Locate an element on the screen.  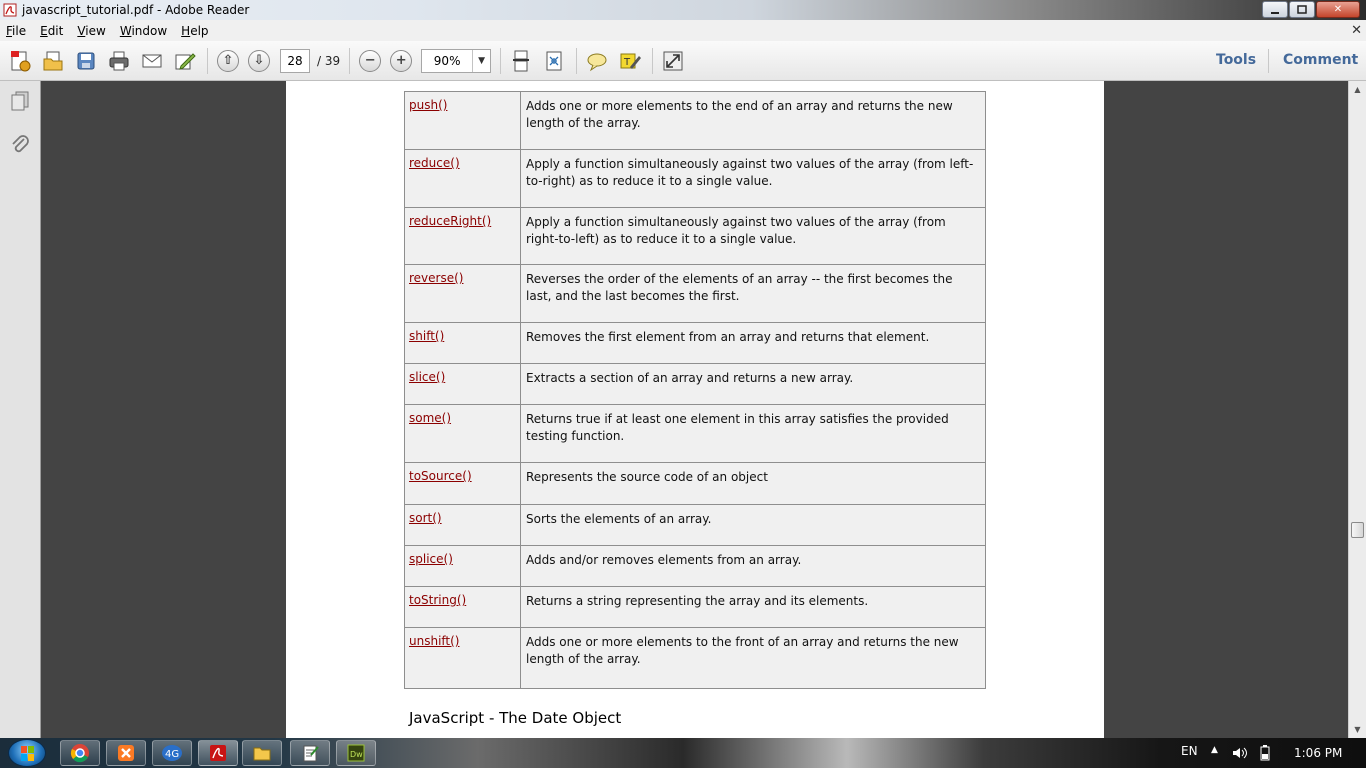
paperclip-icon is located at coordinates (20, 144).